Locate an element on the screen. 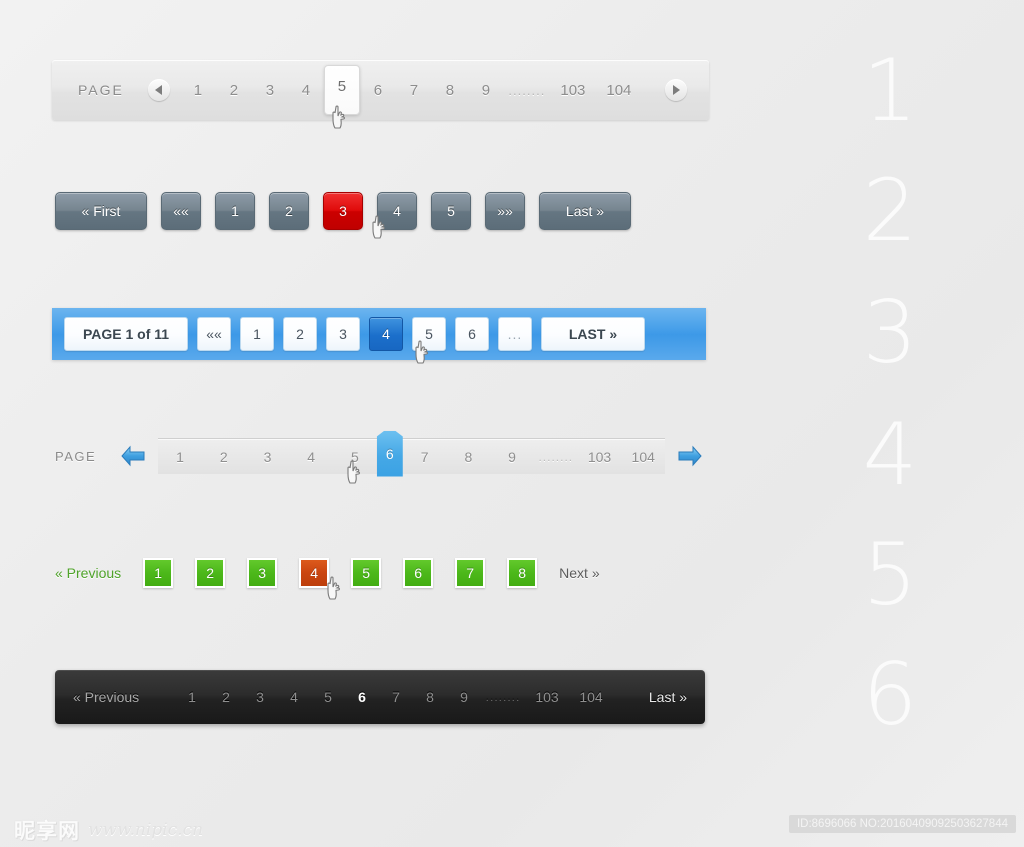 This screenshot has width=1024, height=847. green-page-6: 6 is located at coordinates (418, 573).